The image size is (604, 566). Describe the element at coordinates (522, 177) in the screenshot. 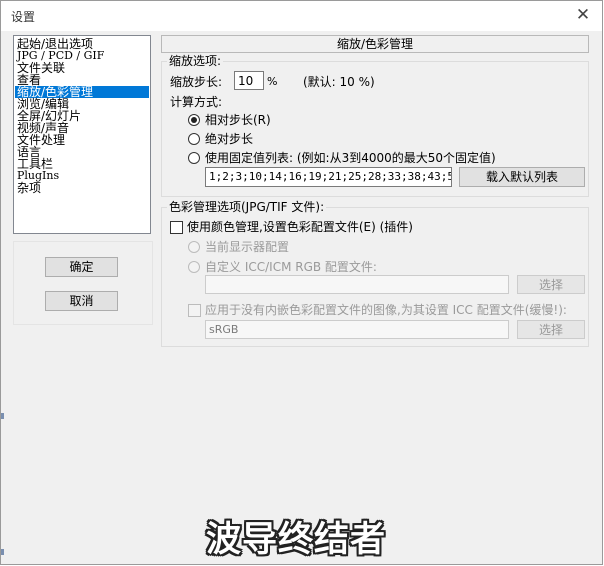

I see `load-default-list-button: 载入默认列表` at that location.